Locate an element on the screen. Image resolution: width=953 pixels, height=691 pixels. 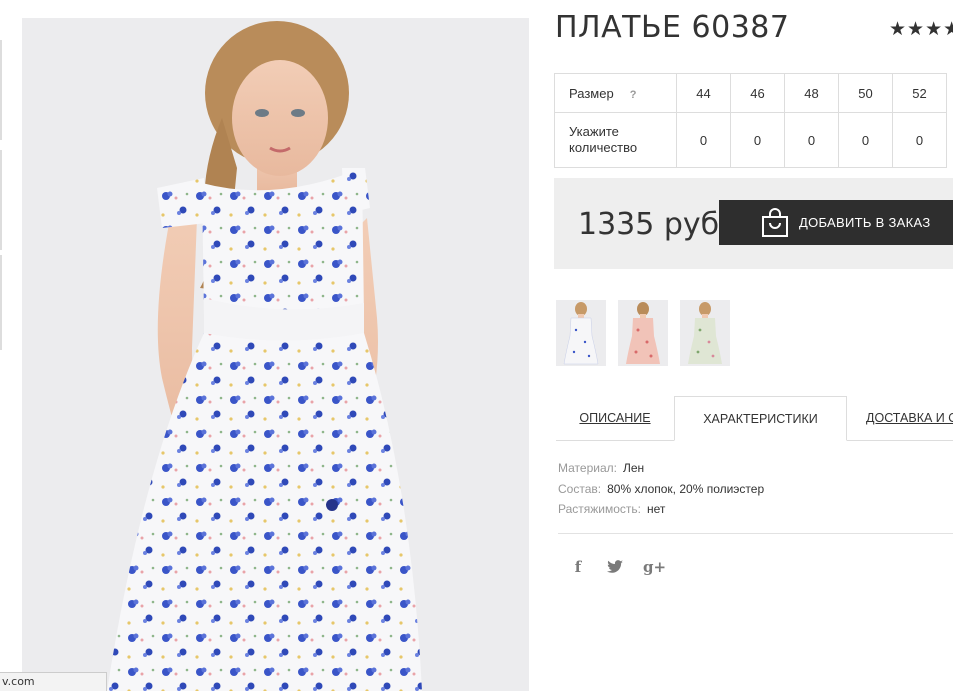
qty-input-46: 0 is located at coordinates (757, 140).